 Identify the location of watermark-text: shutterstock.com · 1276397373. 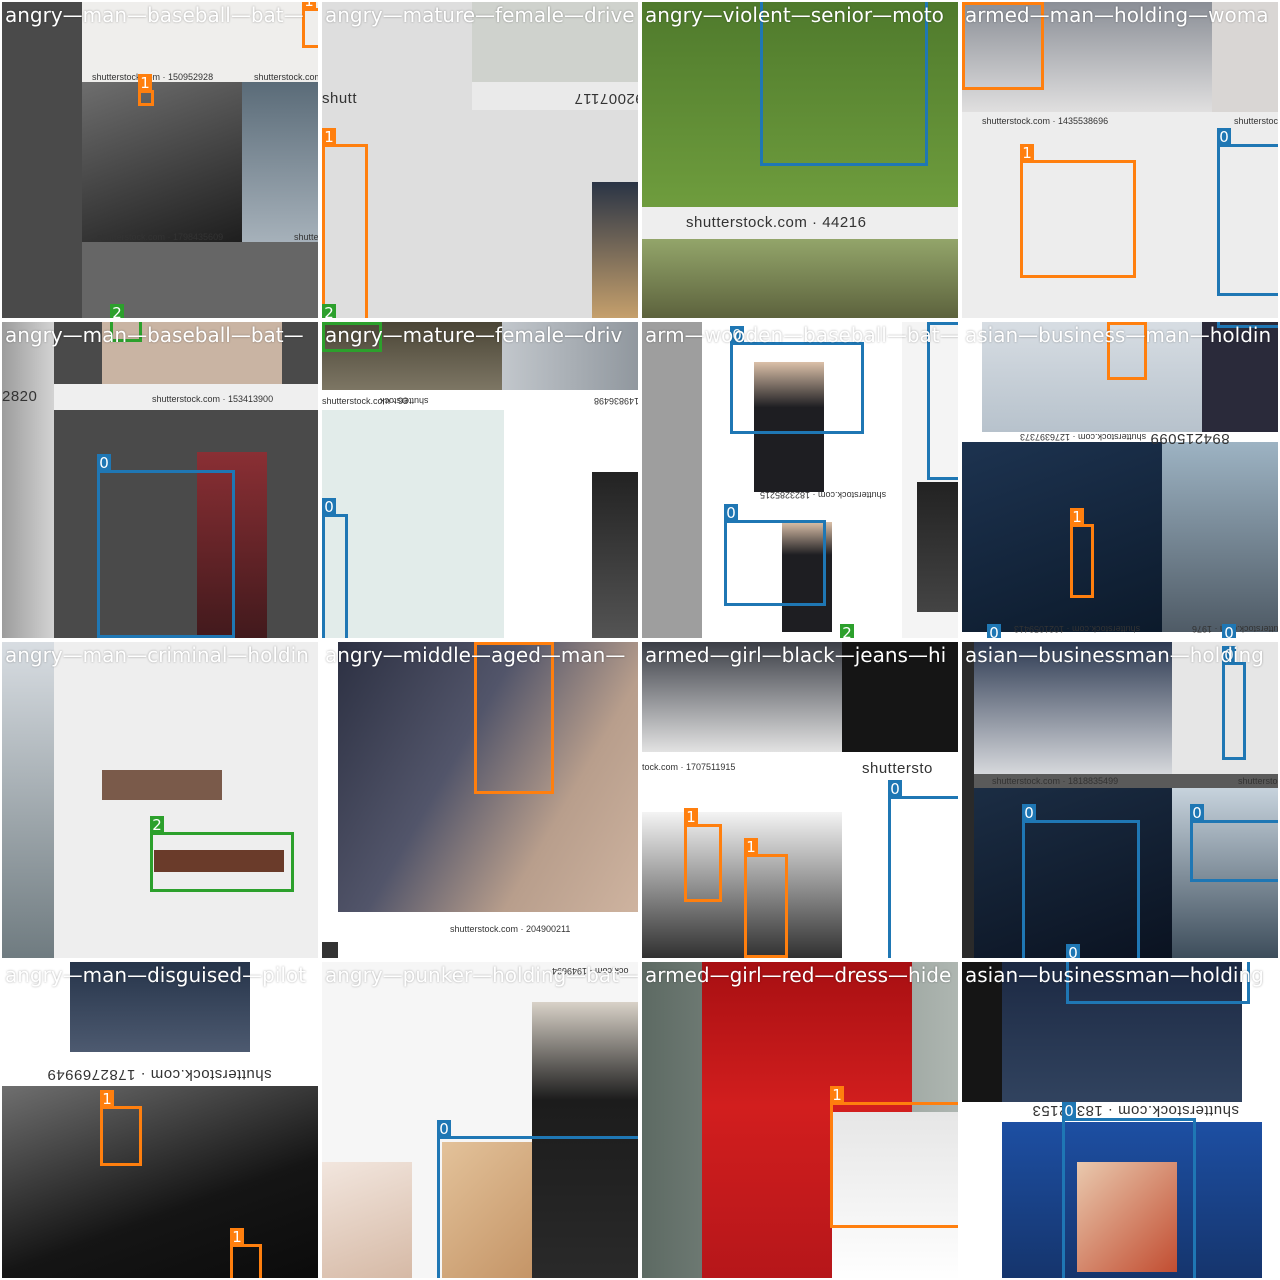
(1083, 437).